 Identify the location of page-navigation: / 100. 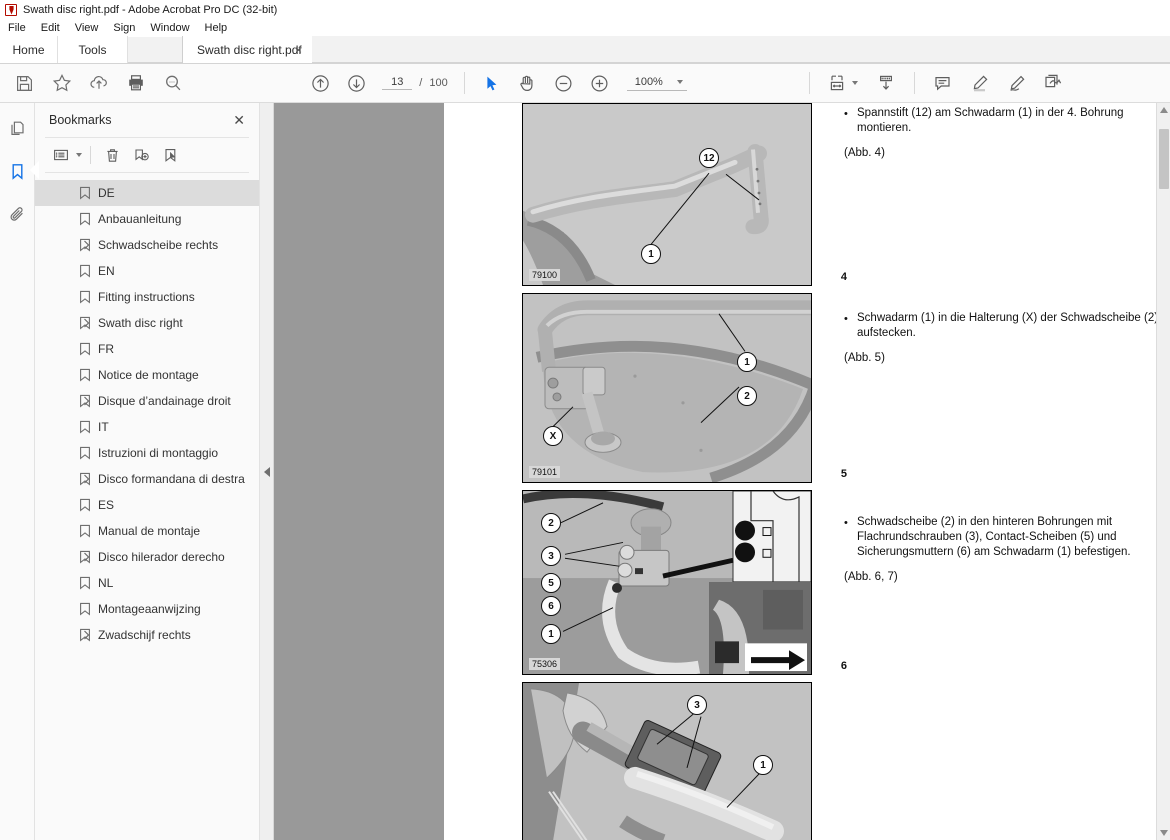
(415, 83).